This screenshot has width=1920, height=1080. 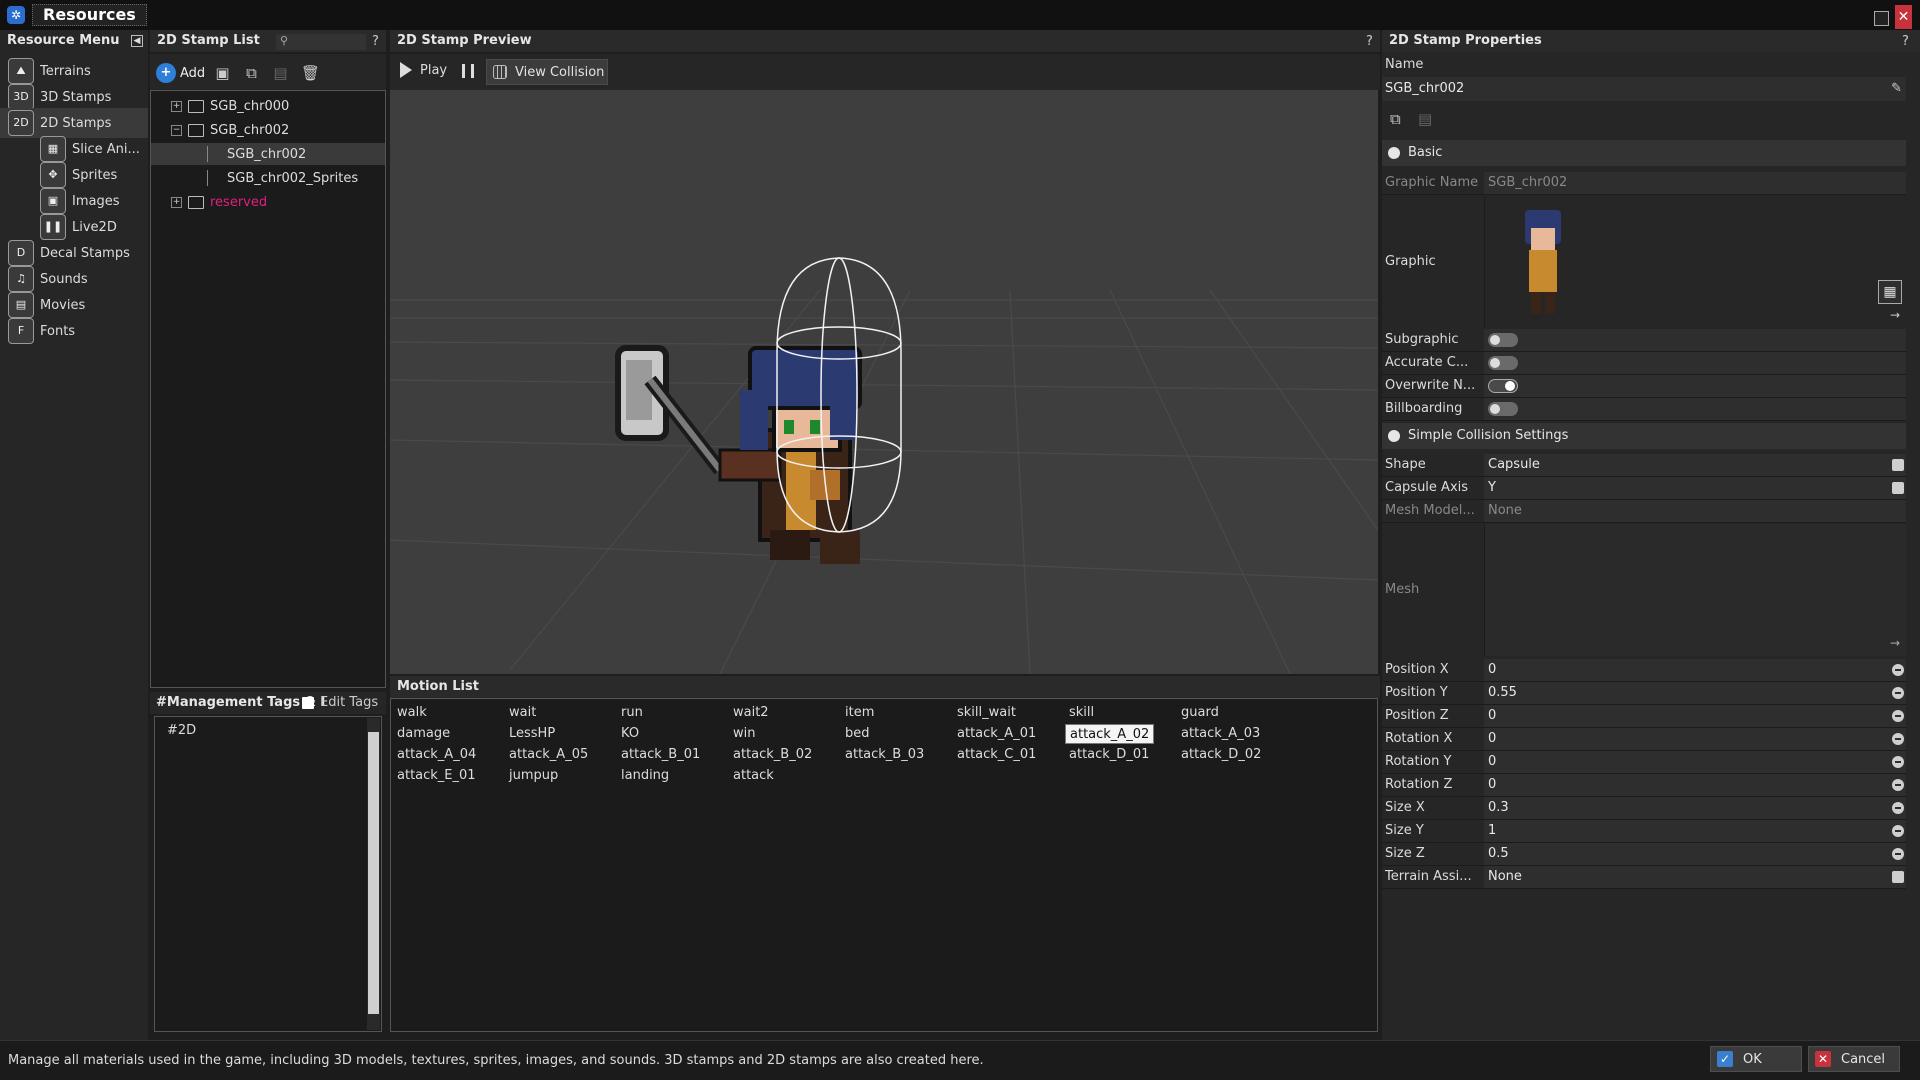 I want to click on property-value-field: 1, so click(x=1695, y=831).